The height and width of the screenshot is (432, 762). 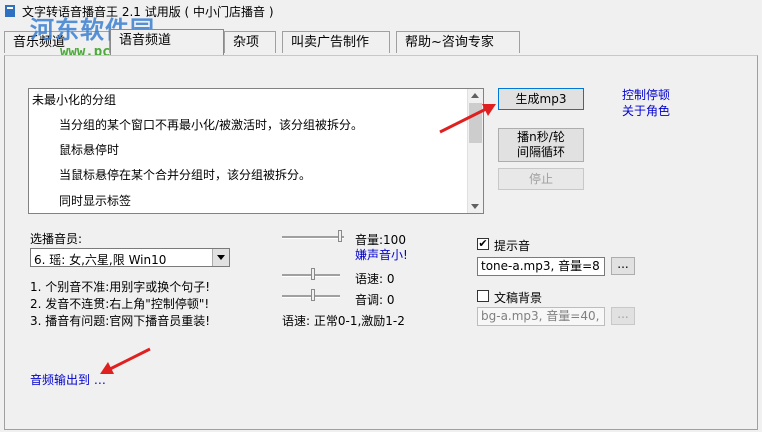 I want to click on voice-selected-value: 6. 瑶: 女,六星,限 Win10, so click(x=100, y=260).